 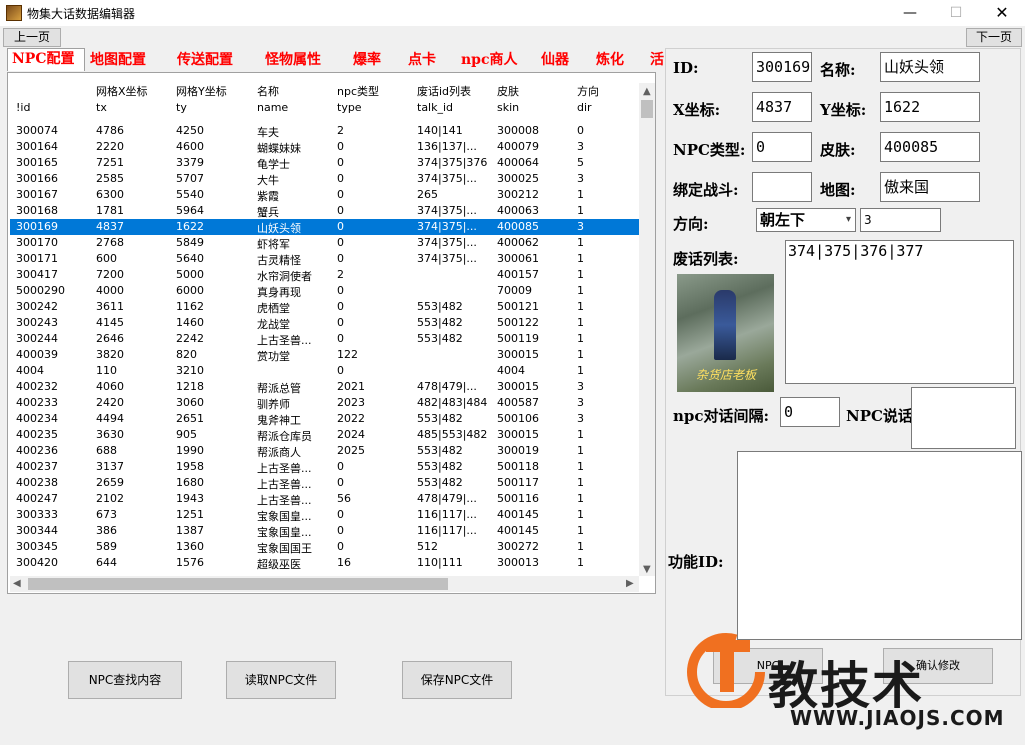 I want to click on scroll-right-icon: ▶, so click(x=630, y=583).